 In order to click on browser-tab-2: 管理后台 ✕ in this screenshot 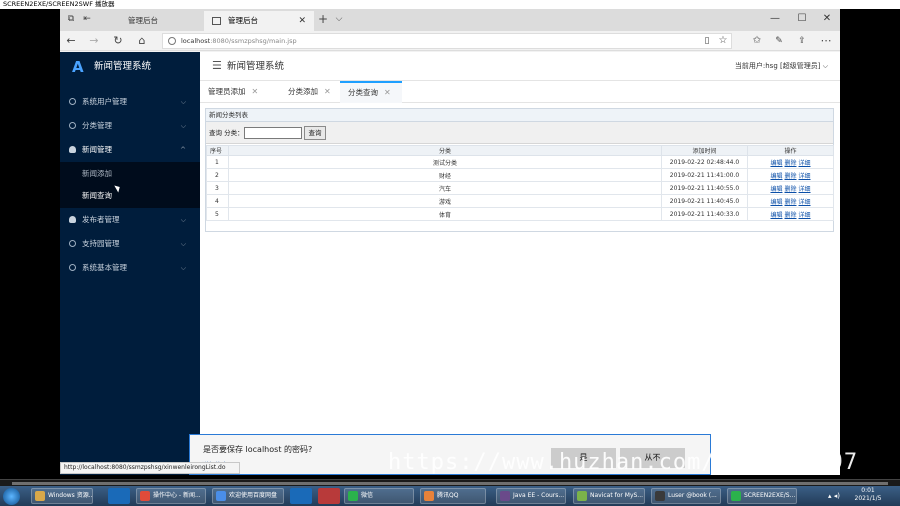, I will do `click(259, 21)`.